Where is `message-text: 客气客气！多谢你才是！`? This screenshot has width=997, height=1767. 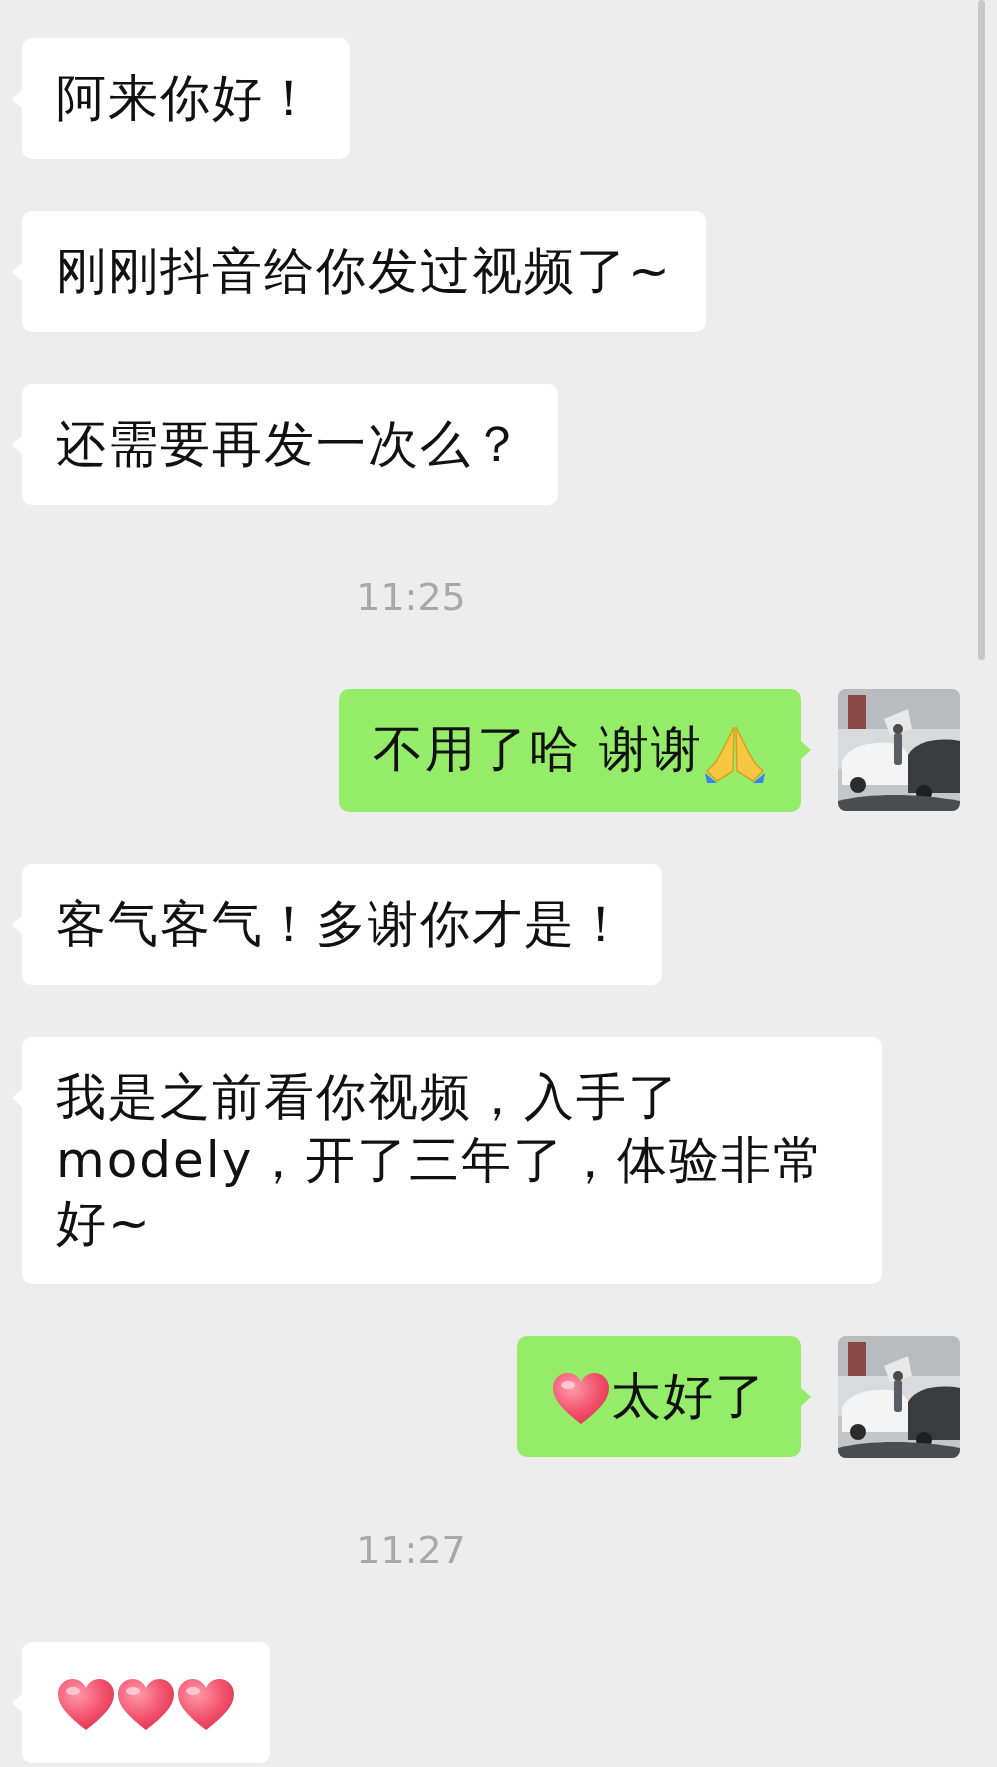
message-text: 客气客气！多谢你才是！ is located at coordinates (342, 923).